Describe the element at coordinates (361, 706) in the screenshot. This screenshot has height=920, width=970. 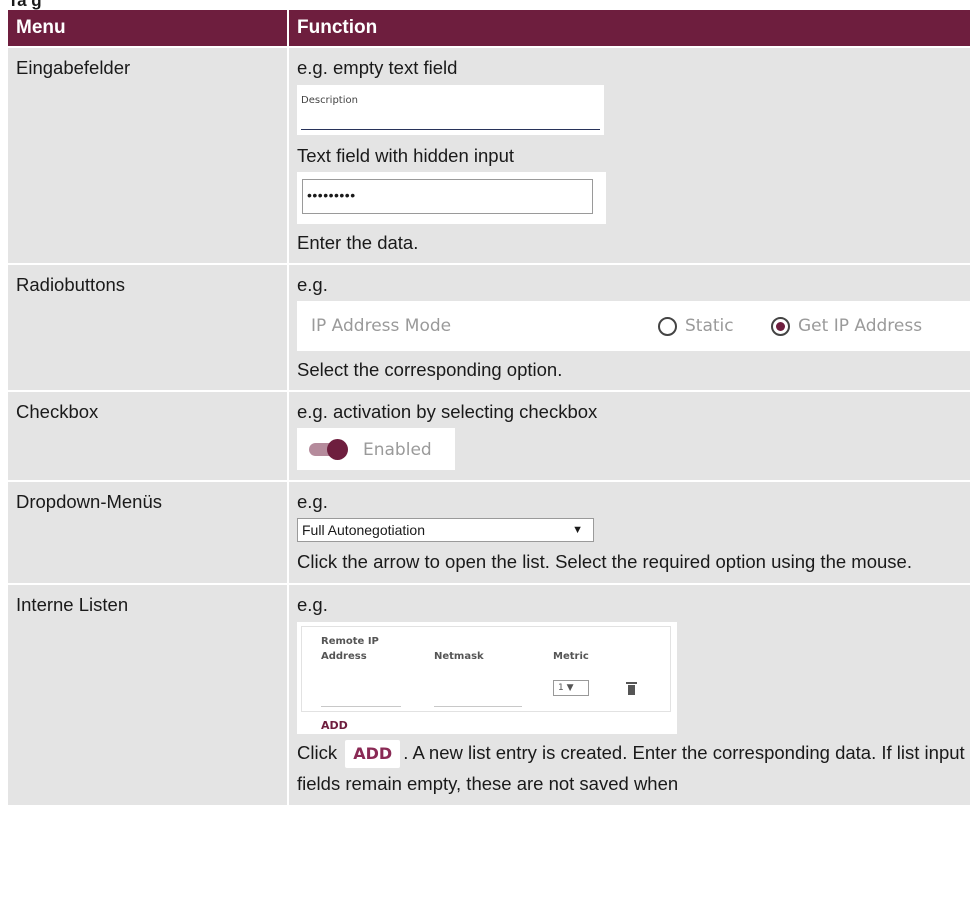
I see `remote-ip-input` at that location.